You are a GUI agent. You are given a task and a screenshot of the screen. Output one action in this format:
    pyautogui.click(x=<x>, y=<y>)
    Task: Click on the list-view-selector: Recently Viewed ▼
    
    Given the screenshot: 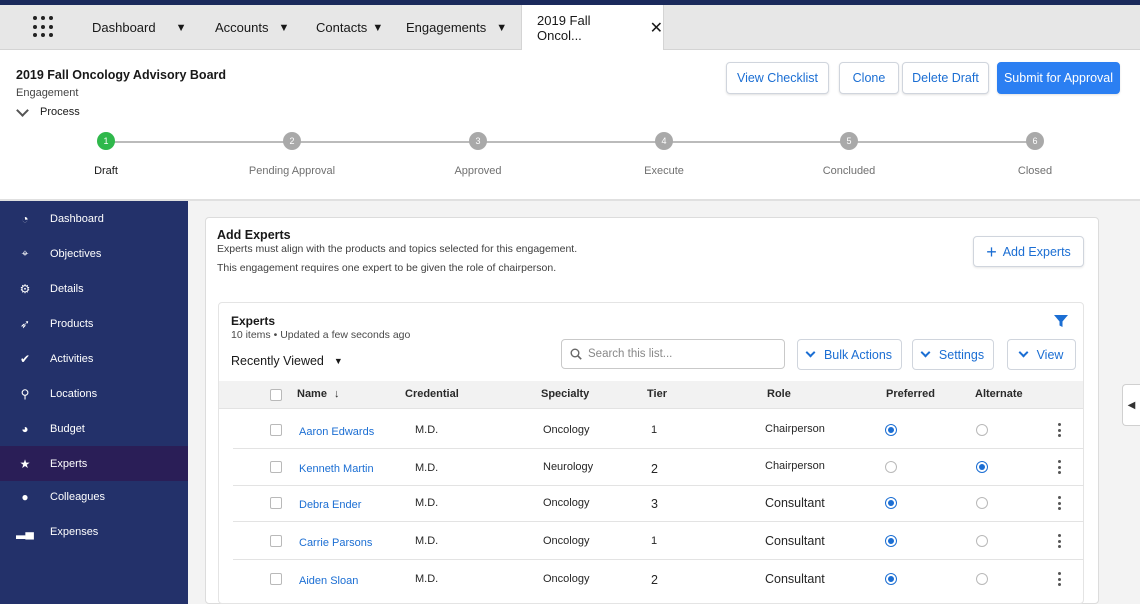 What is the action you would take?
    pyautogui.click(x=287, y=361)
    